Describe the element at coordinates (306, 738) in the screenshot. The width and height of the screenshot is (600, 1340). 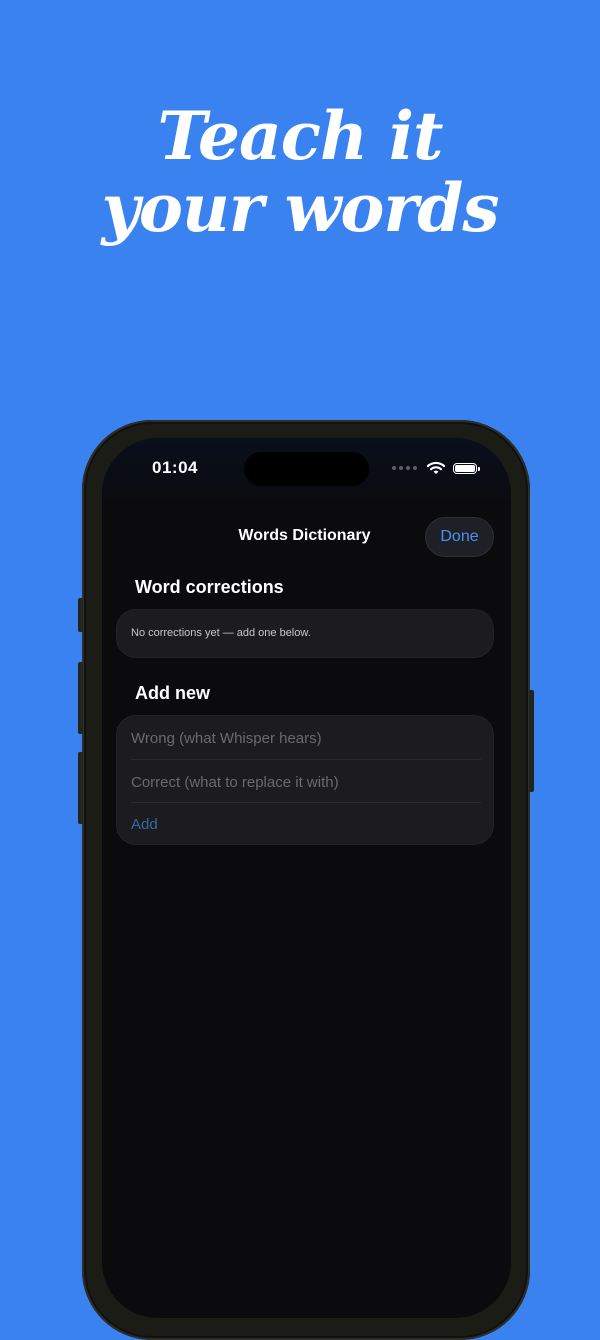
I see `wrong-word-input` at that location.